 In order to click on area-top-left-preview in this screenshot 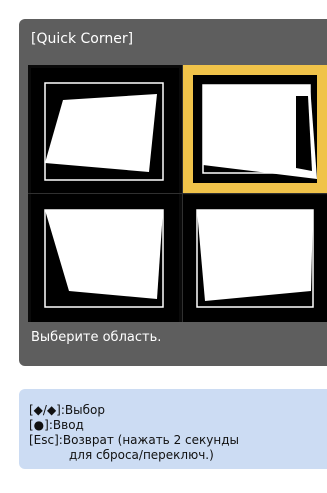, I will do `click(104, 131)`.